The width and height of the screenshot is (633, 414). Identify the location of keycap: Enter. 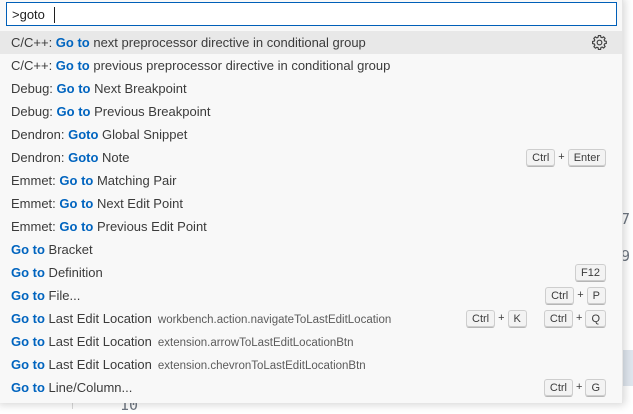
(586, 157).